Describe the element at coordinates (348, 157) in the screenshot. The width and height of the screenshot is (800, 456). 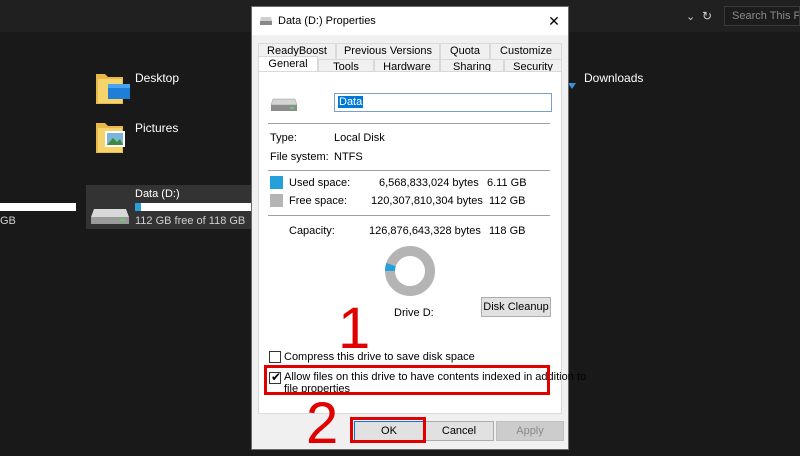
I see `file-system-value: NTFS` at that location.